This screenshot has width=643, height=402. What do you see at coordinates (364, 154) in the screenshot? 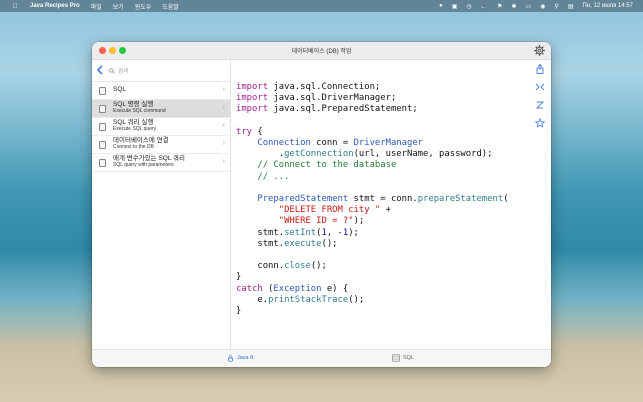
I see `code-line: .getConnection(url, userName, password);` at bounding box center [364, 154].